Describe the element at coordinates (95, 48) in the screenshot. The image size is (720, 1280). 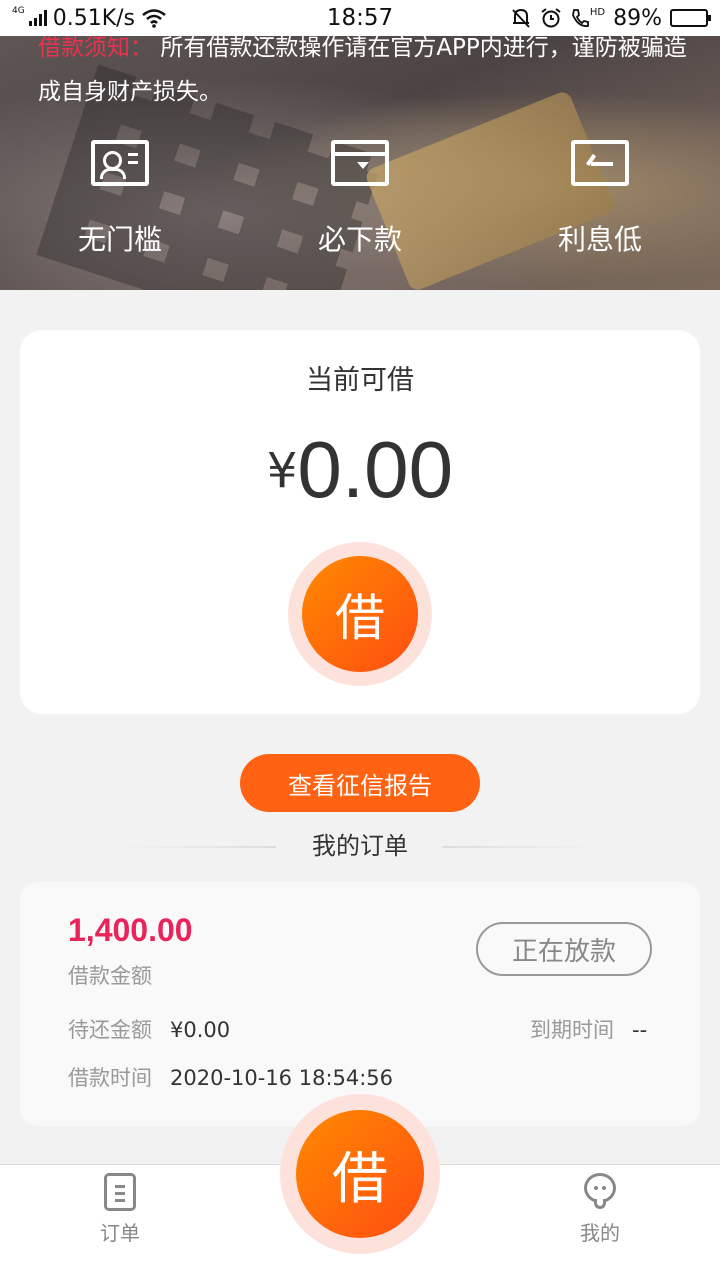
I see `notice-highlight: 借款须知：` at that location.